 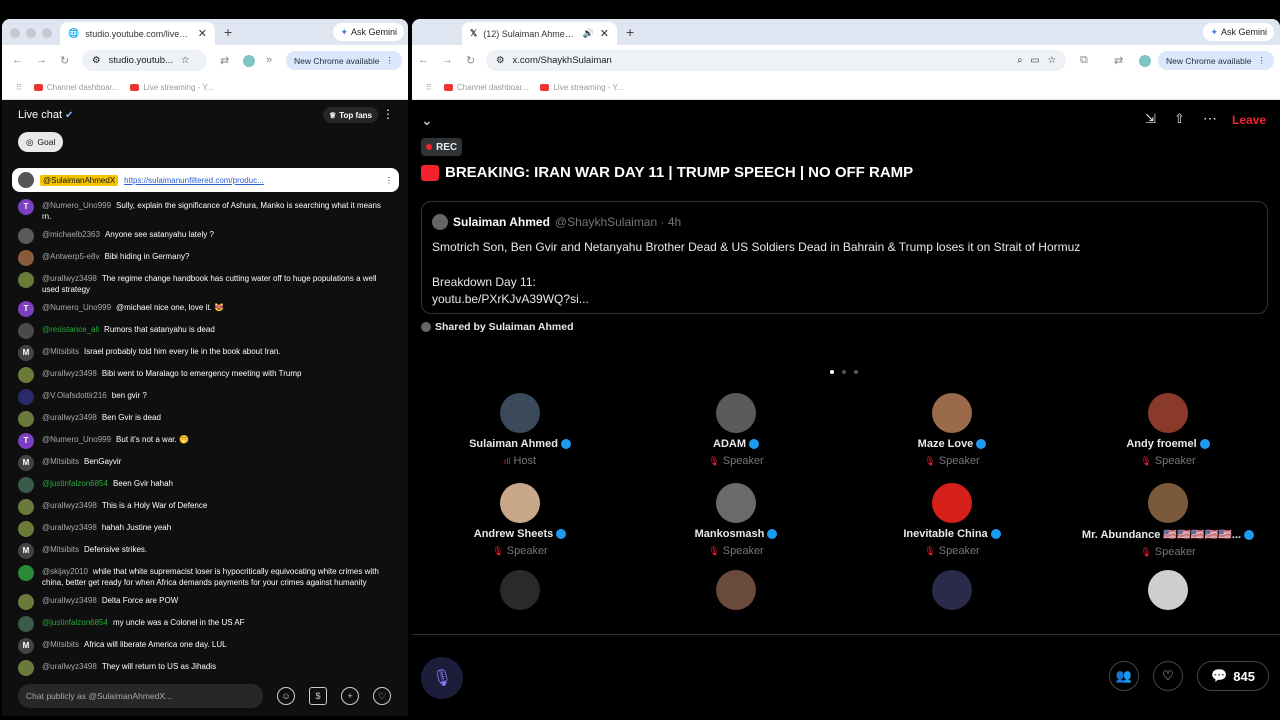 I want to click on window-controls, so click(x=31, y=33).